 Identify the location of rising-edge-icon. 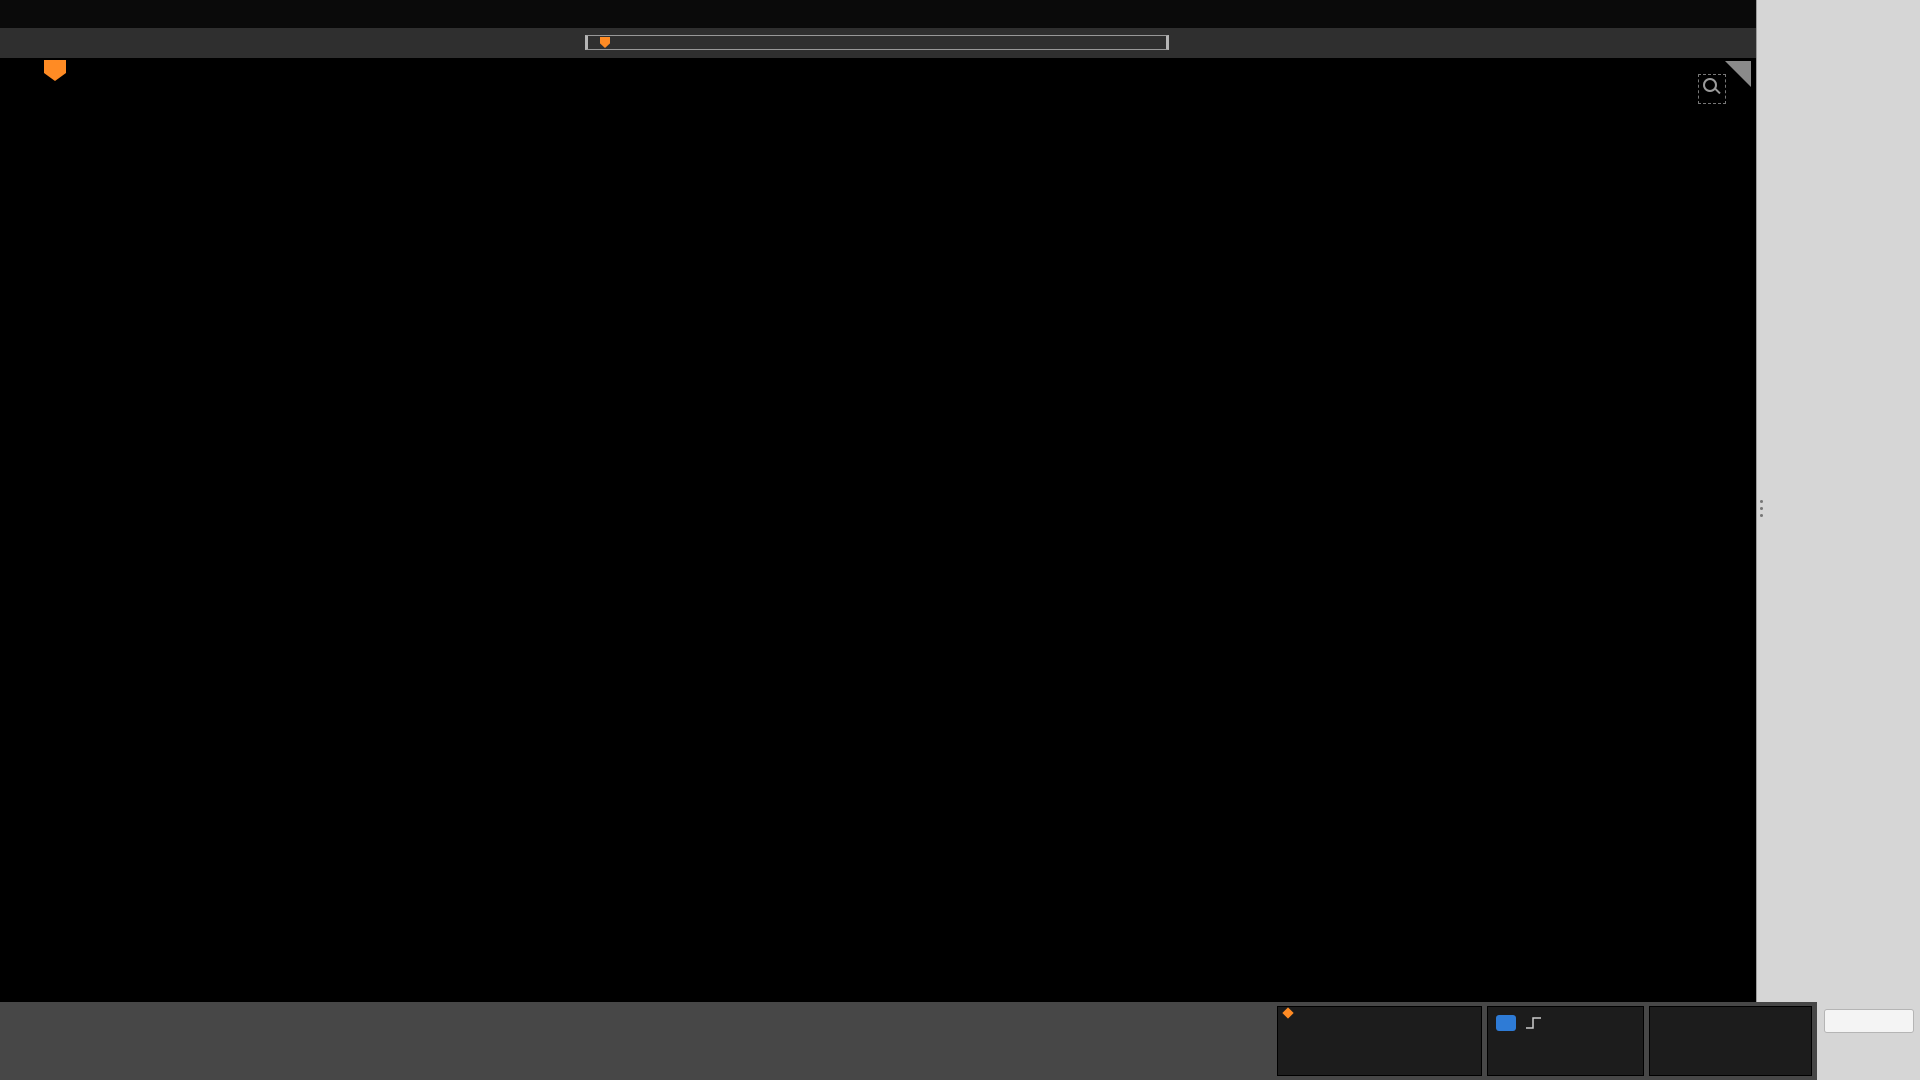
(1533, 1023).